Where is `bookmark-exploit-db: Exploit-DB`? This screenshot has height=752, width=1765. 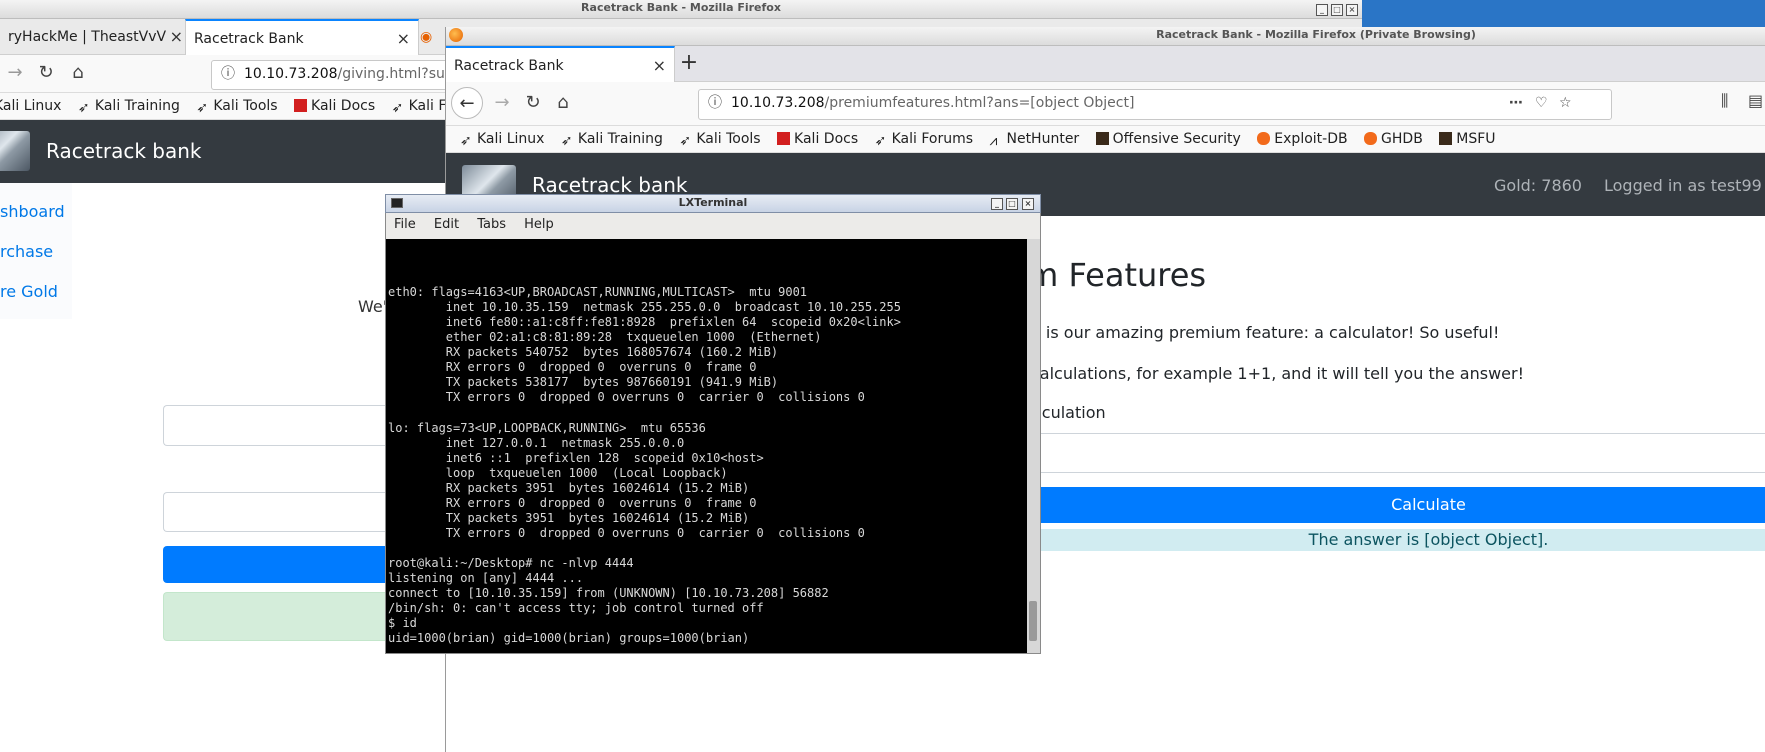 bookmark-exploit-db: Exploit-DB is located at coordinates (1302, 139).